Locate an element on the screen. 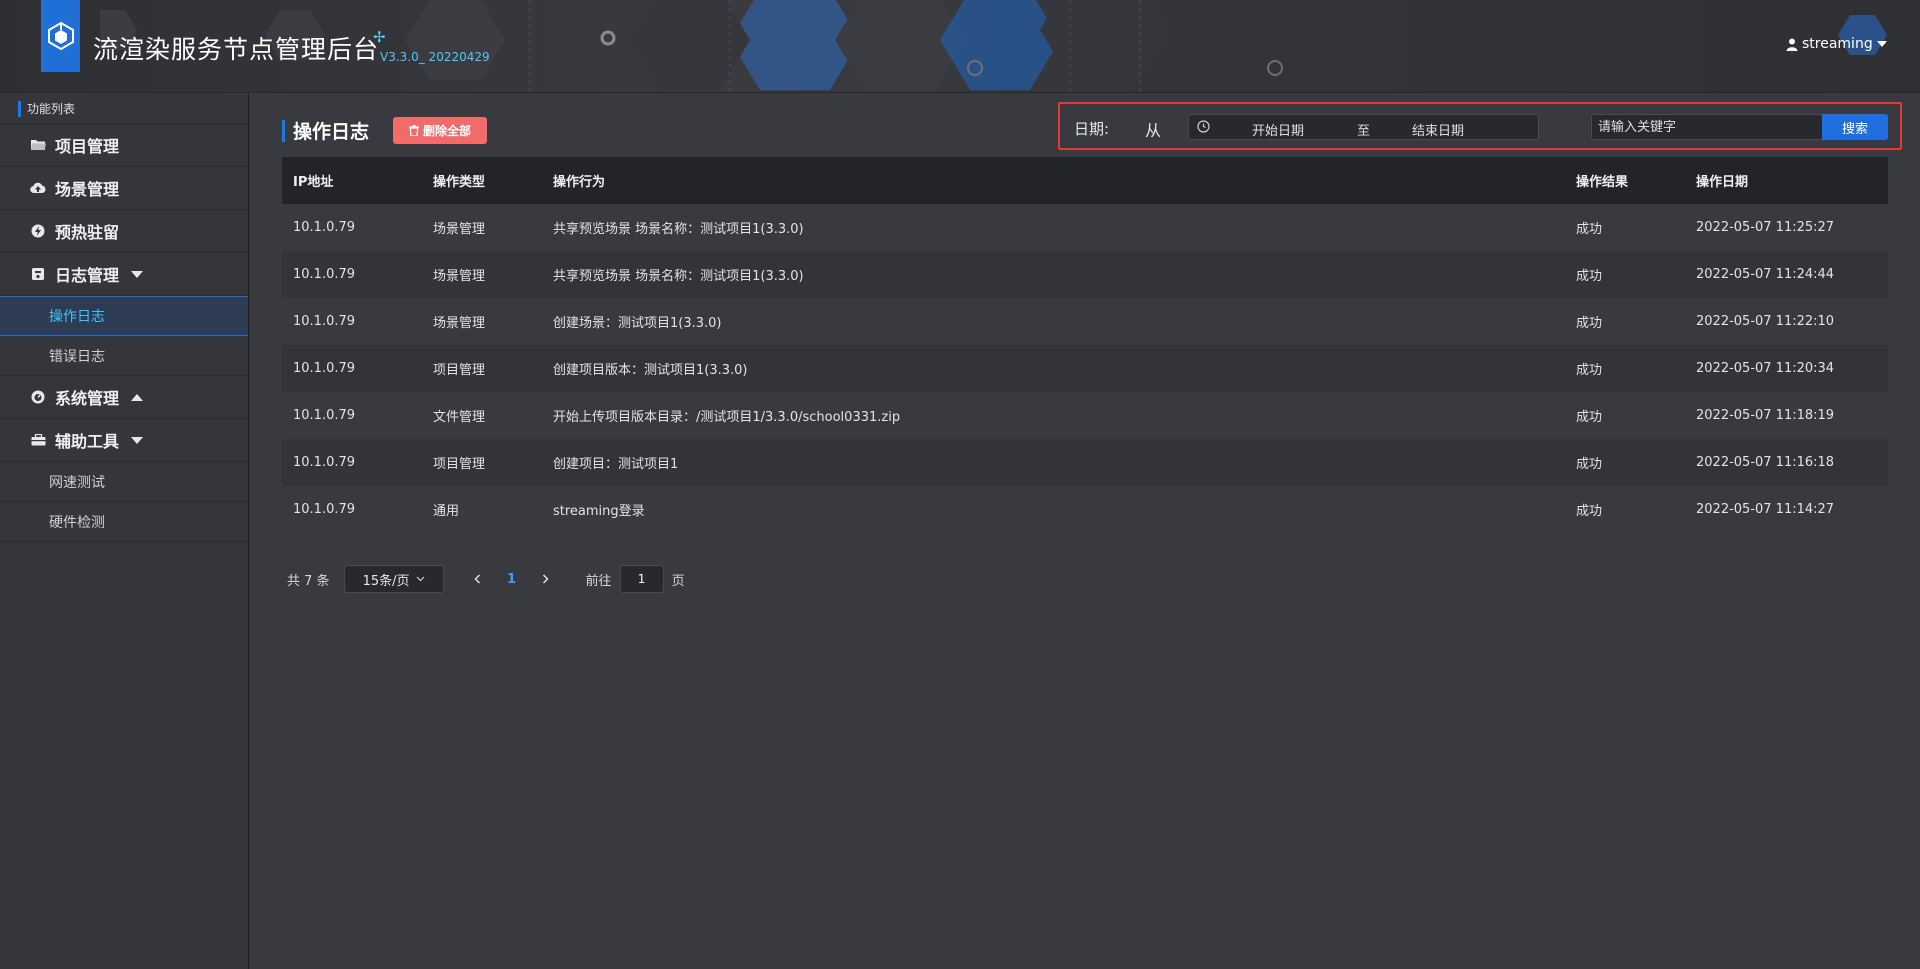 The image size is (1920, 969). page-size-value: 15条/页 is located at coordinates (386, 581).